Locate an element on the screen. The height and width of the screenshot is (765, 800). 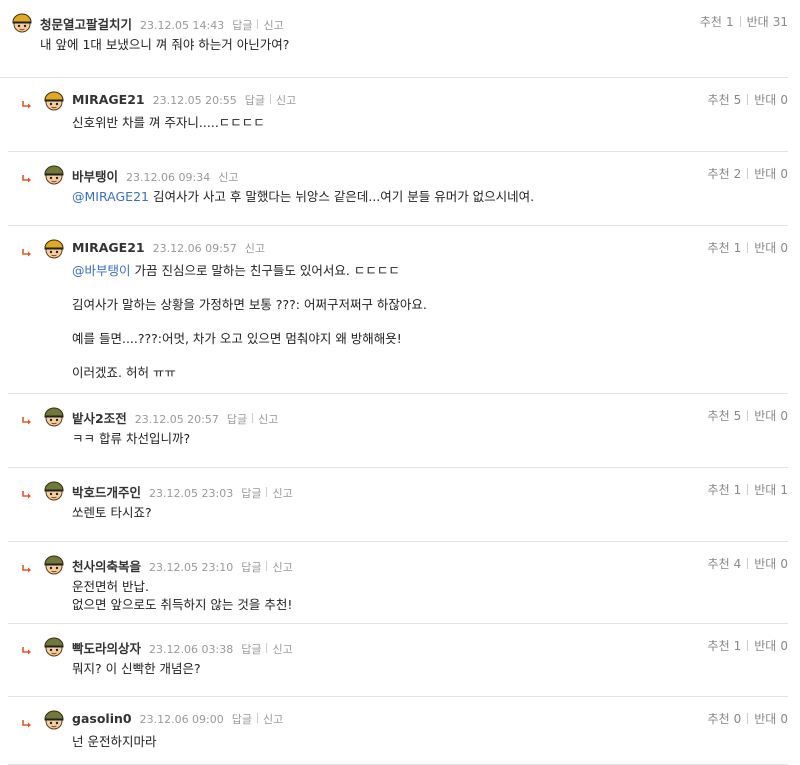
comment-line: 예를 들면....???:어멋, 차가 오고 있으면 멈춰야지 왜 방해해욧! is located at coordinates (249, 339).